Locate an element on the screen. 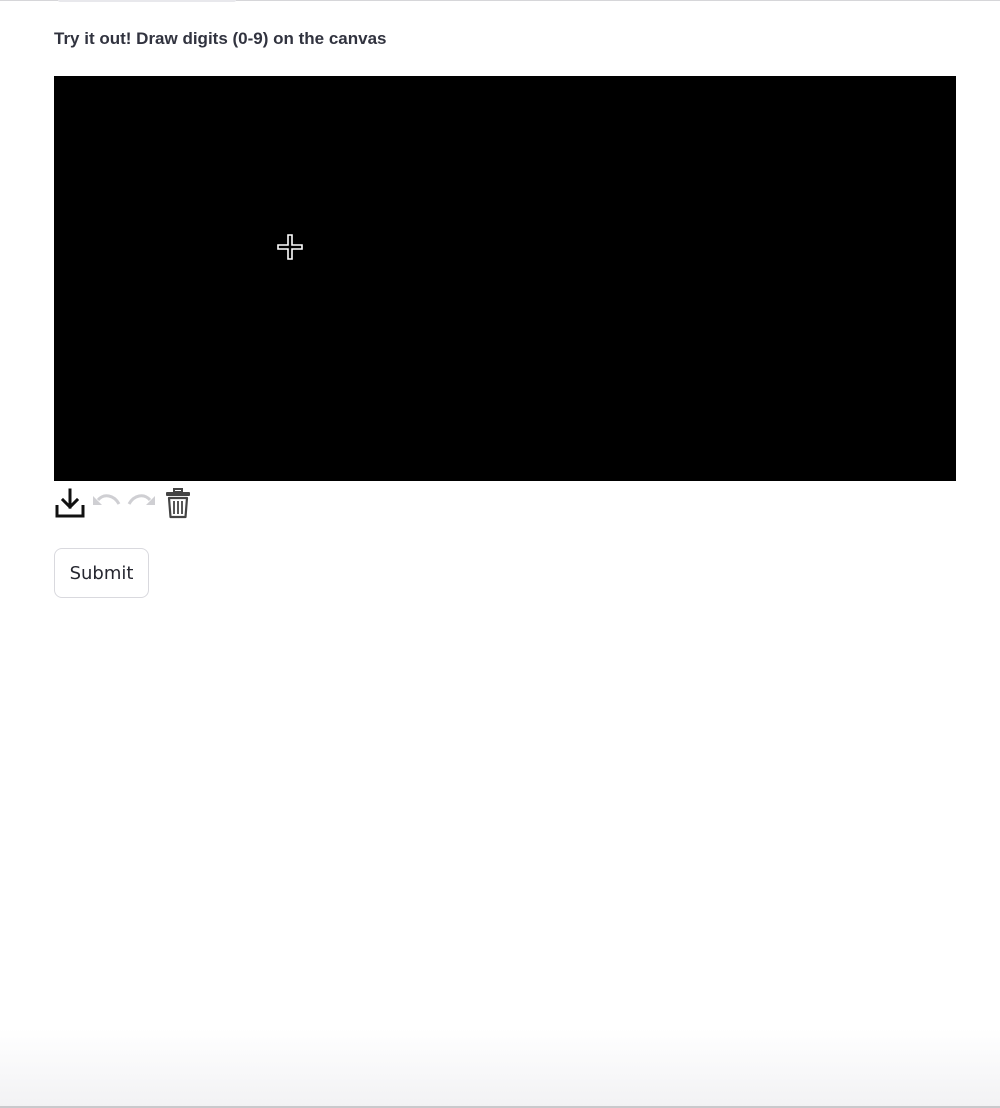 Image resolution: width=1000 pixels, height=1108 pixels. undo-button is located at coordinates (106, 503).